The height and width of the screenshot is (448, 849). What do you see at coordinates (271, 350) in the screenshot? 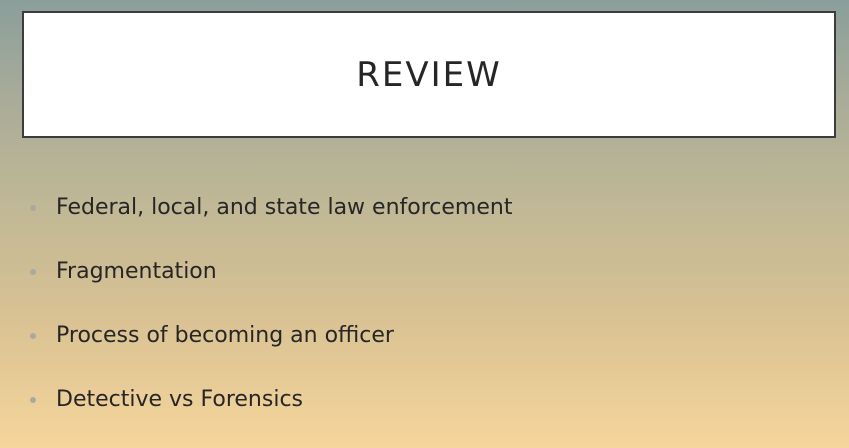
I see `bullet-item: Process of becoming an officer` at bounding box center [271, 350].